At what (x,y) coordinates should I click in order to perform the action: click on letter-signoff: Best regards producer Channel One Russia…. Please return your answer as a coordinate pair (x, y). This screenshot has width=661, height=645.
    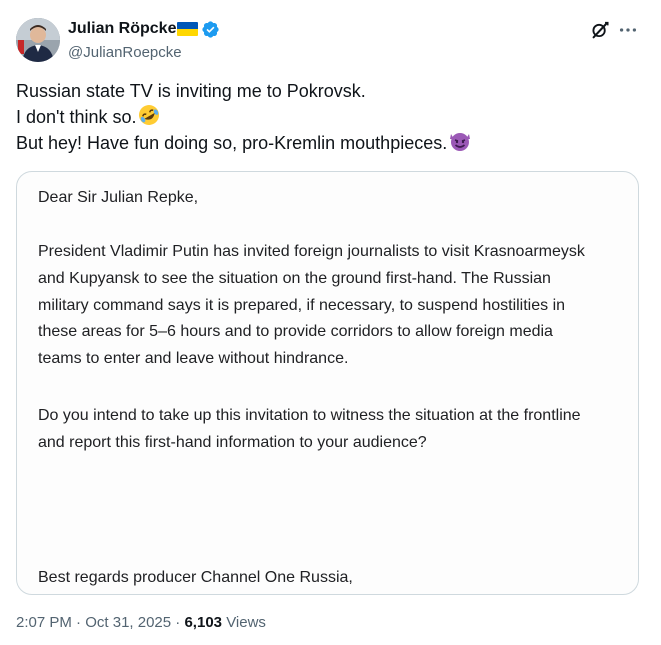
    Looking at the image, I should click on (195, 577).